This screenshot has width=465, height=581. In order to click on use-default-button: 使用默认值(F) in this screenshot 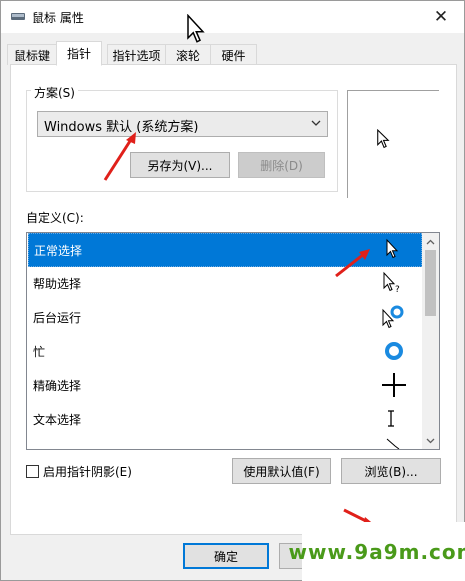, I will do `click(281, 471)`.